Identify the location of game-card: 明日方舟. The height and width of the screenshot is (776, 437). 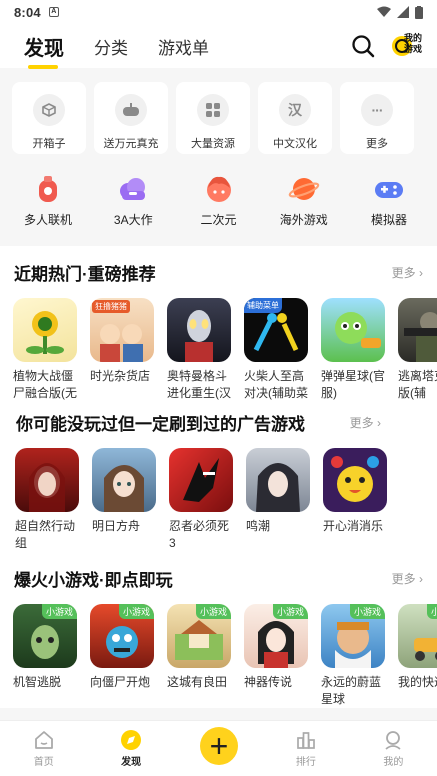
(124, 500).